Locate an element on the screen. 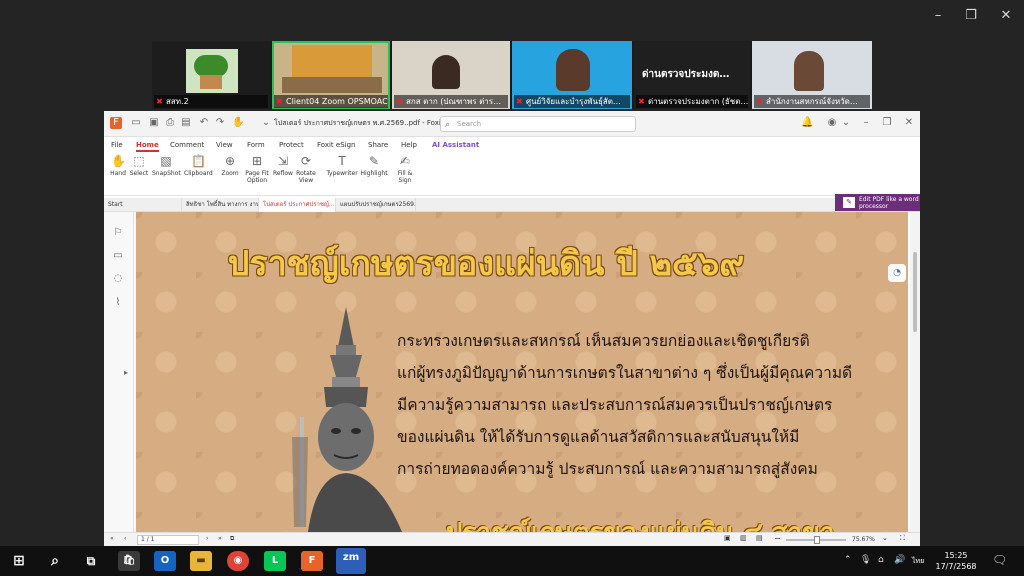  menu-ai-assistant: AI Assistant is located at coordinates (455, 145).